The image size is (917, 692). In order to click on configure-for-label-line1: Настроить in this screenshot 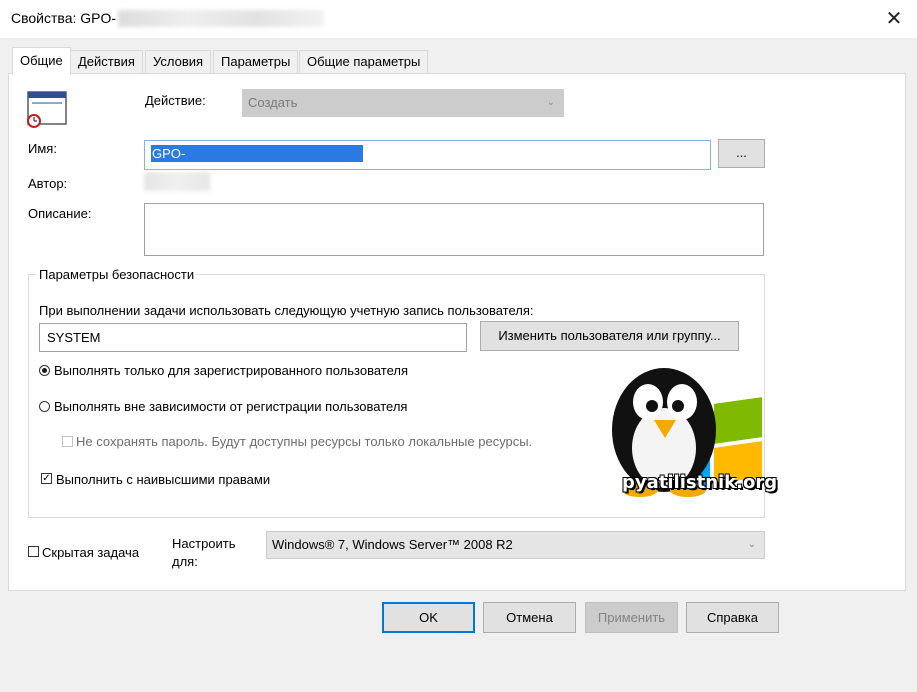, I will do `click(204, 543)`.